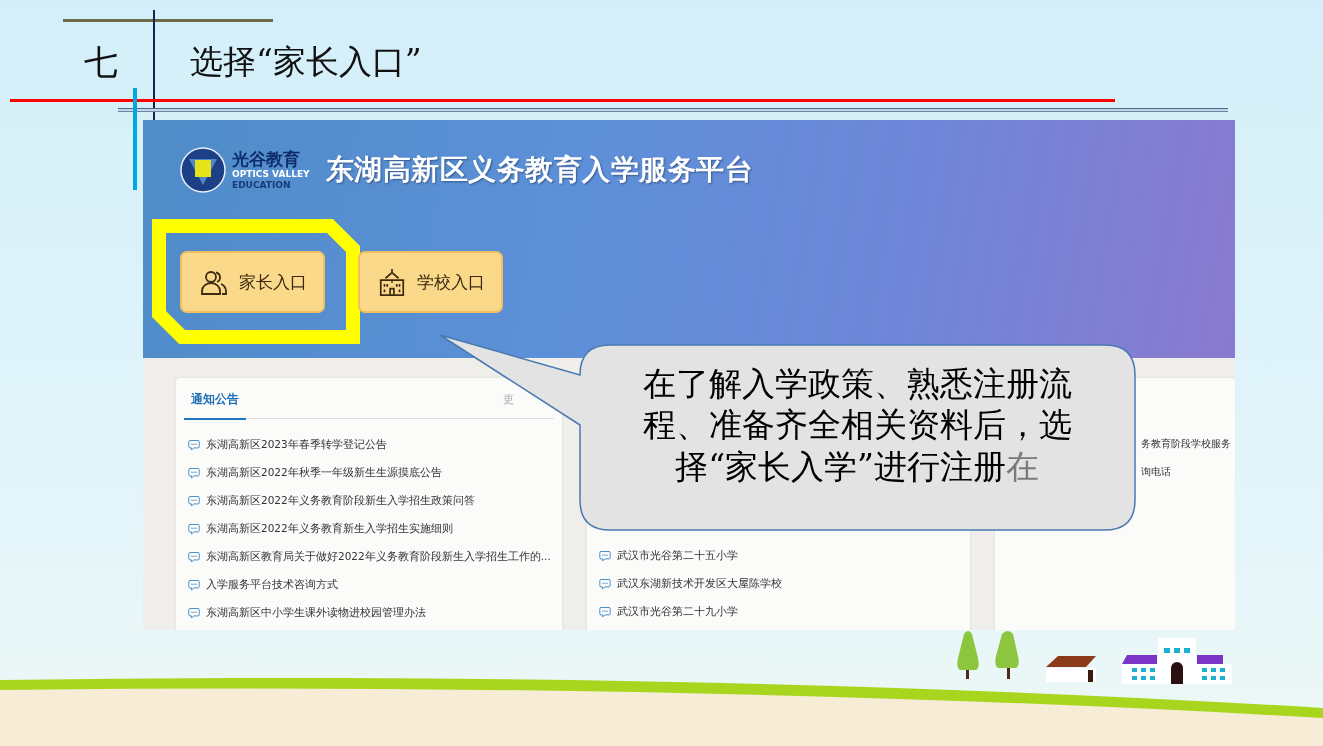 The height and width of the screenshot is (746, 1323). I want to click on logo-name: 光谷教育, so click(266, 159).